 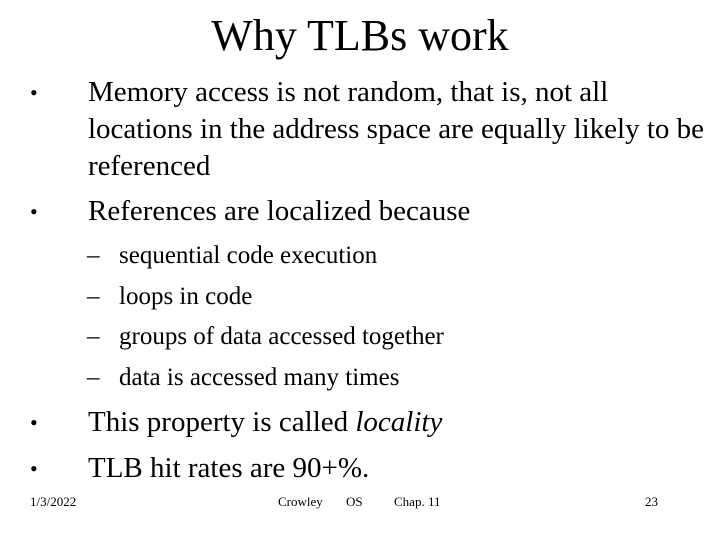 What do you see at coordinates (387, 297) in the screenshot?
I see `sub-bullet-item: – loops in code` at bounding box center [387, 297].